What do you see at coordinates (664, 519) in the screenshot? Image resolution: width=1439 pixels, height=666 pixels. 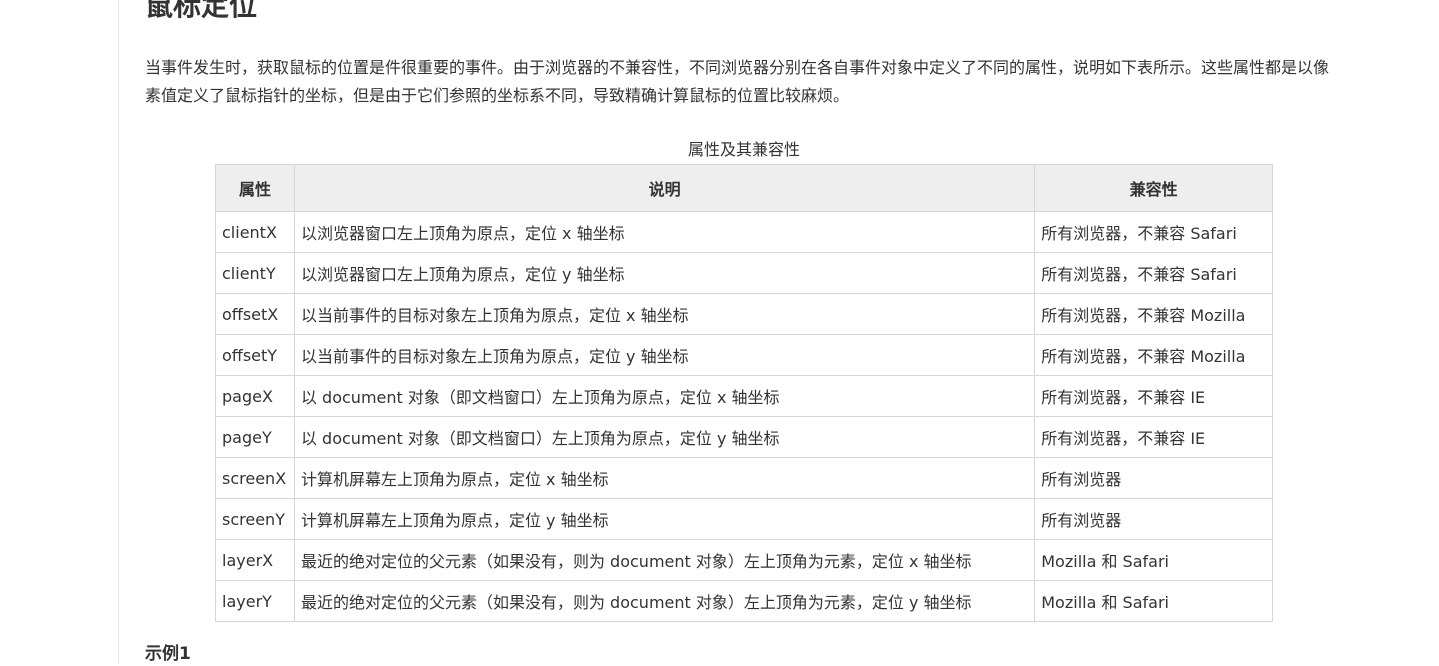 I see `cell-desc: 计算机屏幕左上顶角为原点，定位 y 轴坐标` at bounding box center [664, 519].